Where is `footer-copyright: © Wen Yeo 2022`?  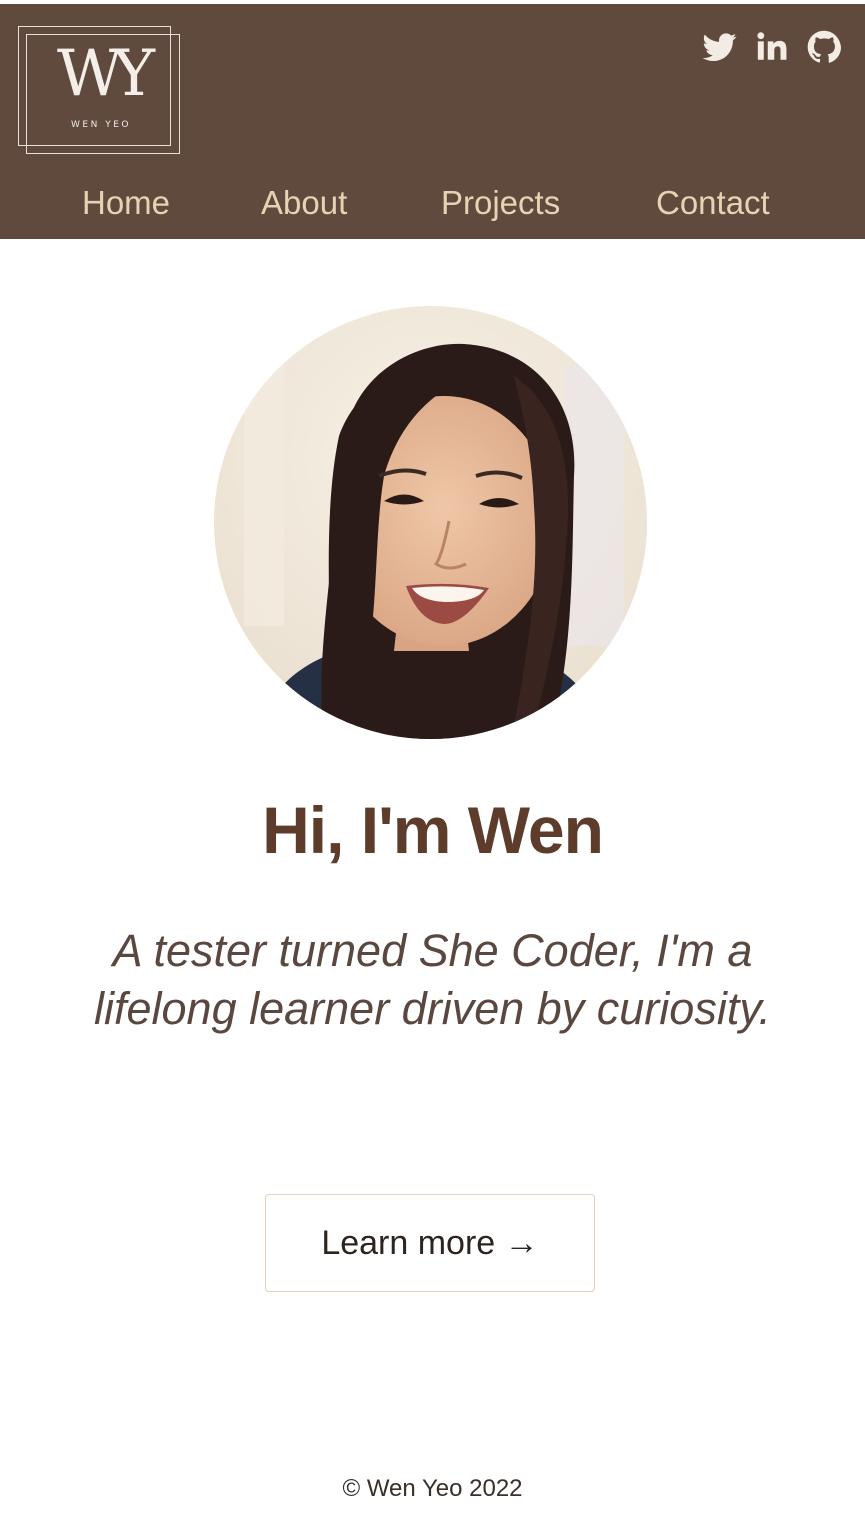
footer-copyright: © Wen Yeo 2022 is located at coordinates (432, 1488).